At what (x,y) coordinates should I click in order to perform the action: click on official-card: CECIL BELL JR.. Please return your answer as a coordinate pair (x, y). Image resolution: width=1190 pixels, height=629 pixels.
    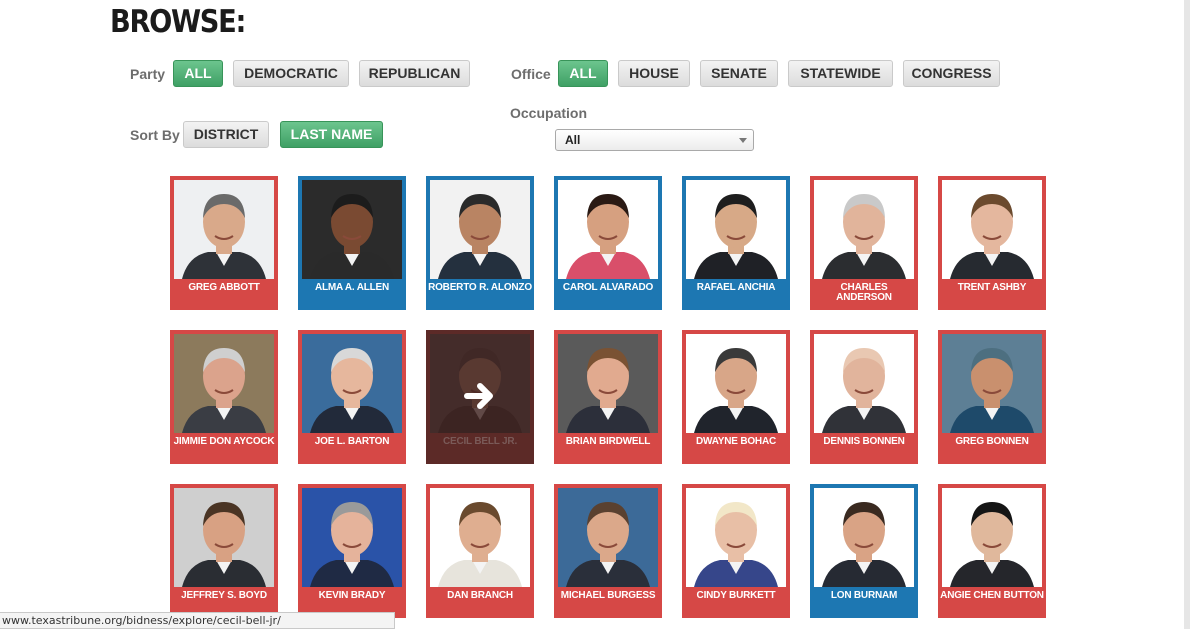
    Looking at the image, I should click on (480, 397).